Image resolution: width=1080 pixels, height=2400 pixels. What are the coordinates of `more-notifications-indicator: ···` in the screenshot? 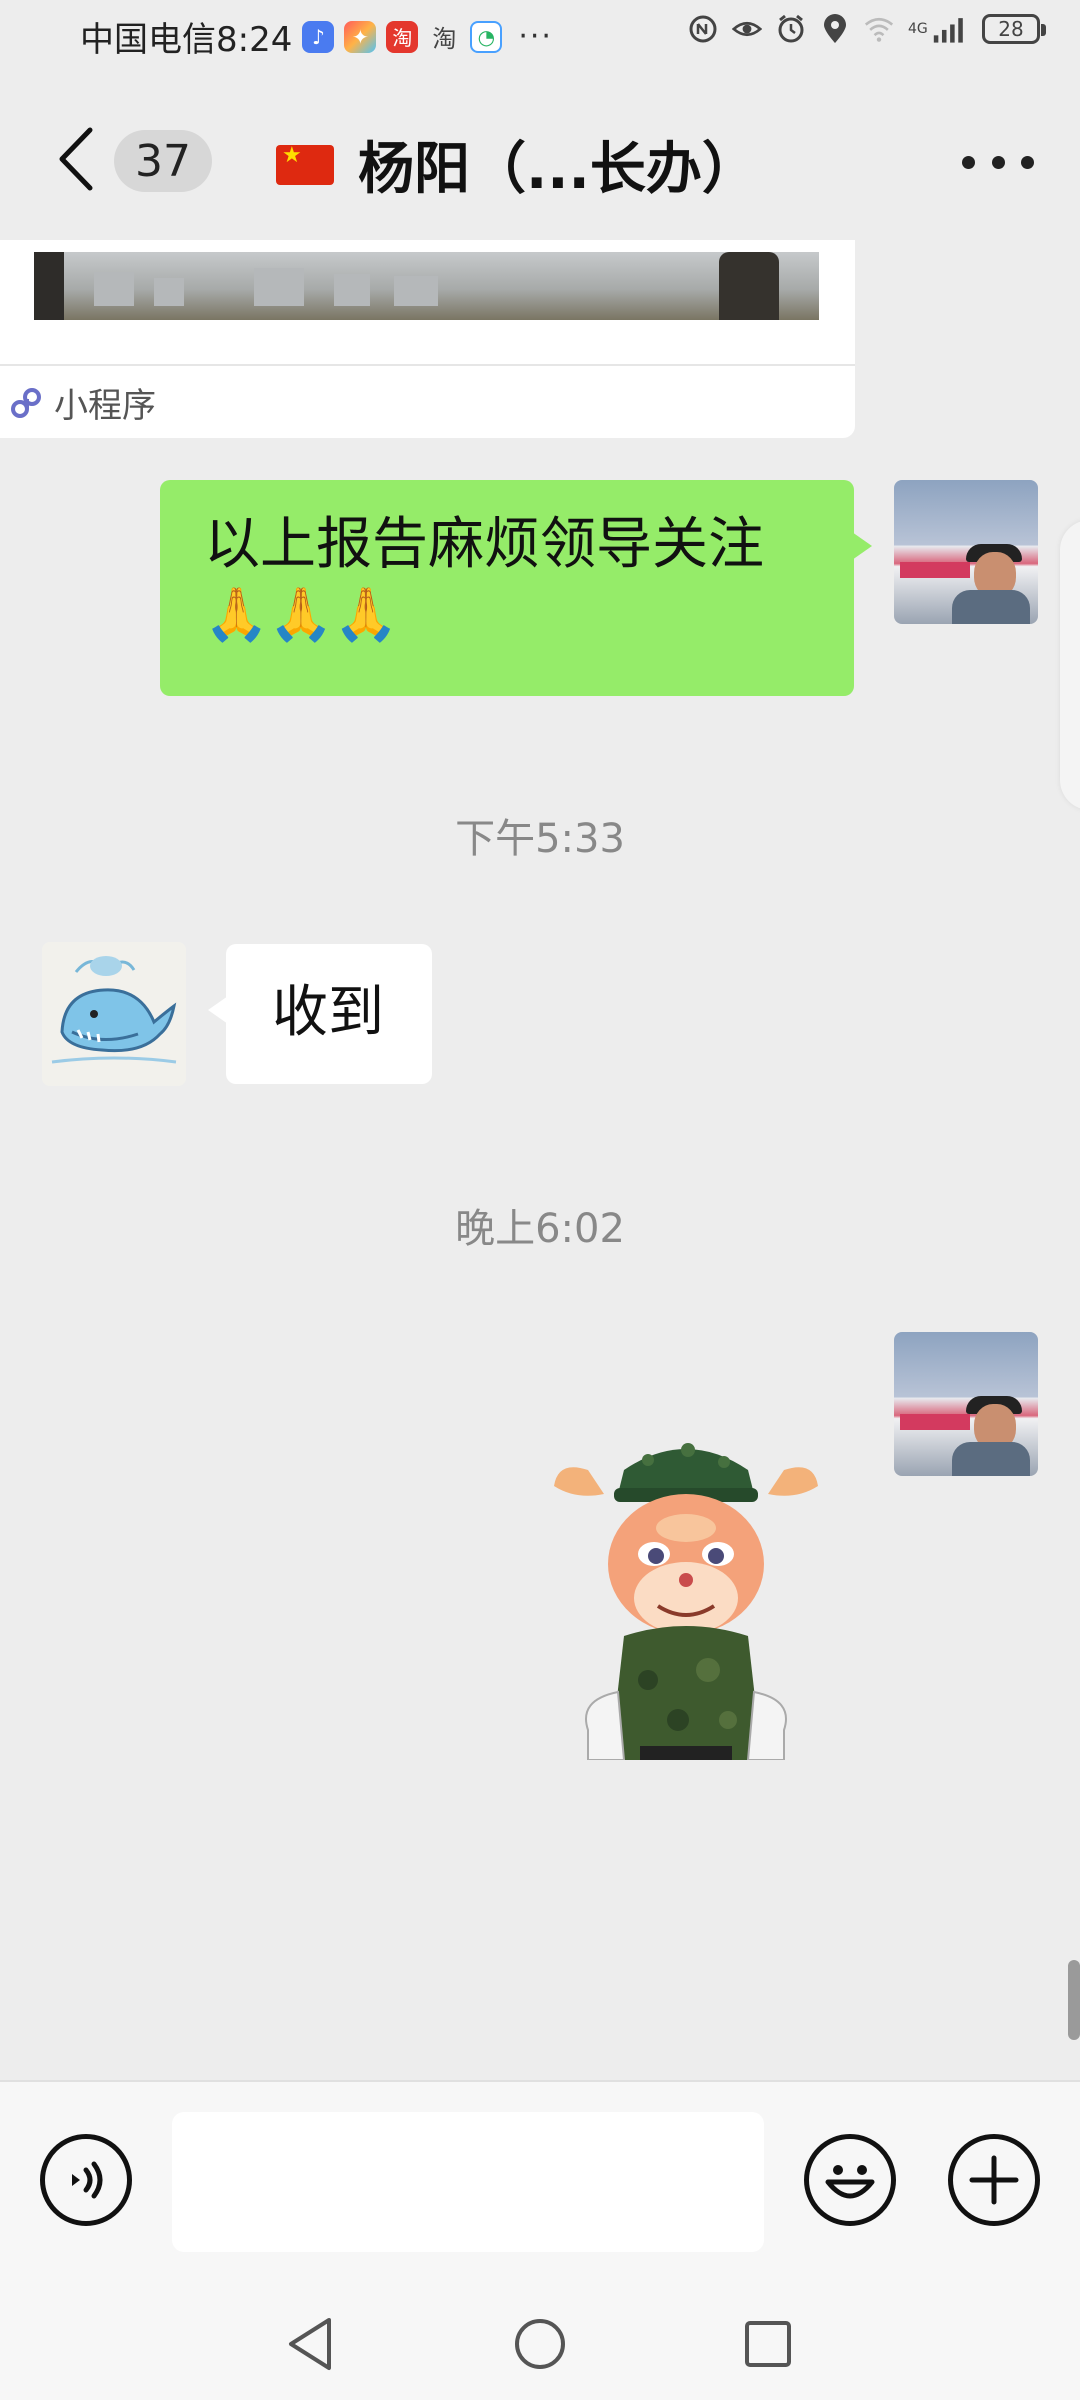 It's located at (535, 36).